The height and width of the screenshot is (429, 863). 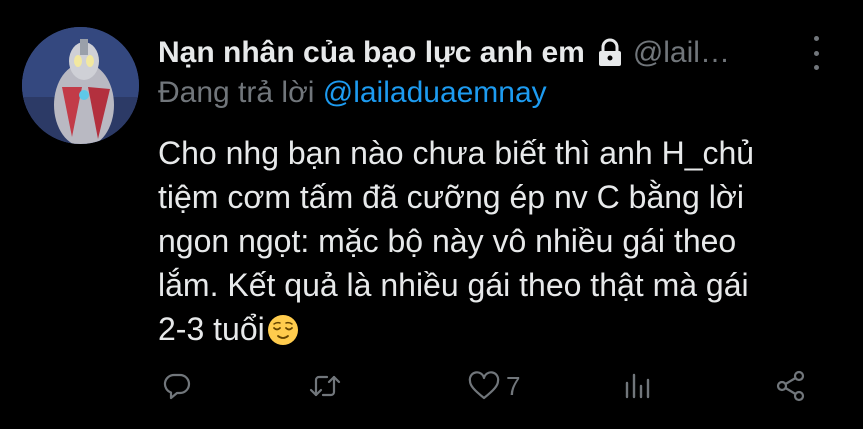 What do you see at coordinates (431, 386) in the screenshot?
I see `tweet-actions: 7` at bounding box center [431, 386].